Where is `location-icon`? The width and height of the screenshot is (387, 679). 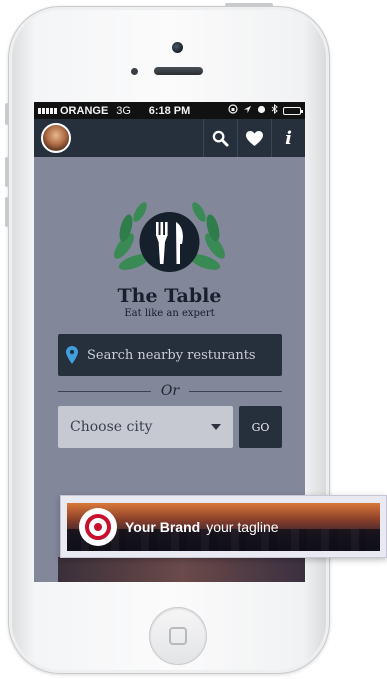 location-icon is located at coordinates (247, 111).